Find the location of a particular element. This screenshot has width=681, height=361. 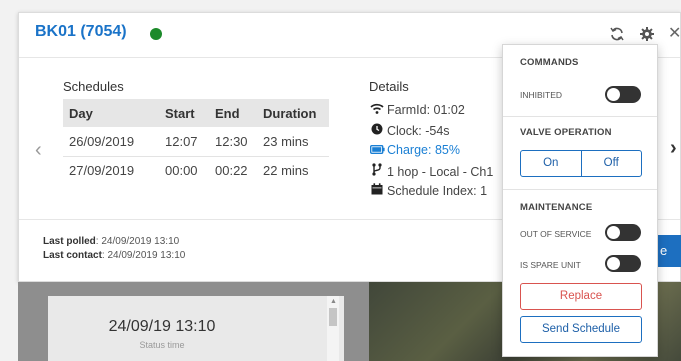

inhibited-toggle is located at coordinates (623, 94).